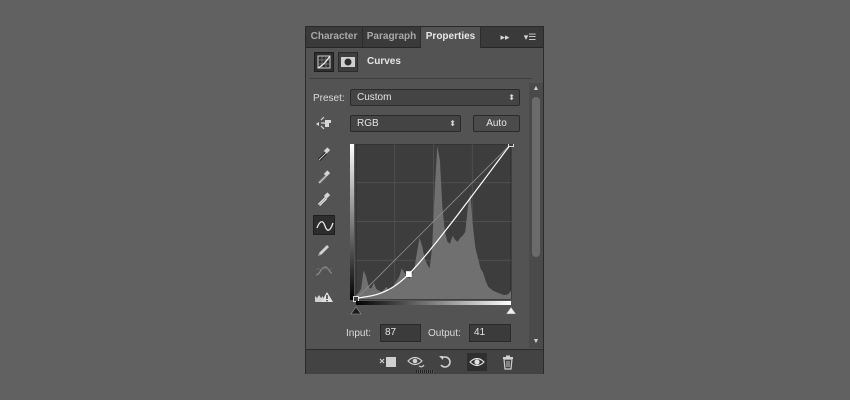 The width and height of the screenshot is (850, 400). I want to click on input-field: 87, so click(400, 333).